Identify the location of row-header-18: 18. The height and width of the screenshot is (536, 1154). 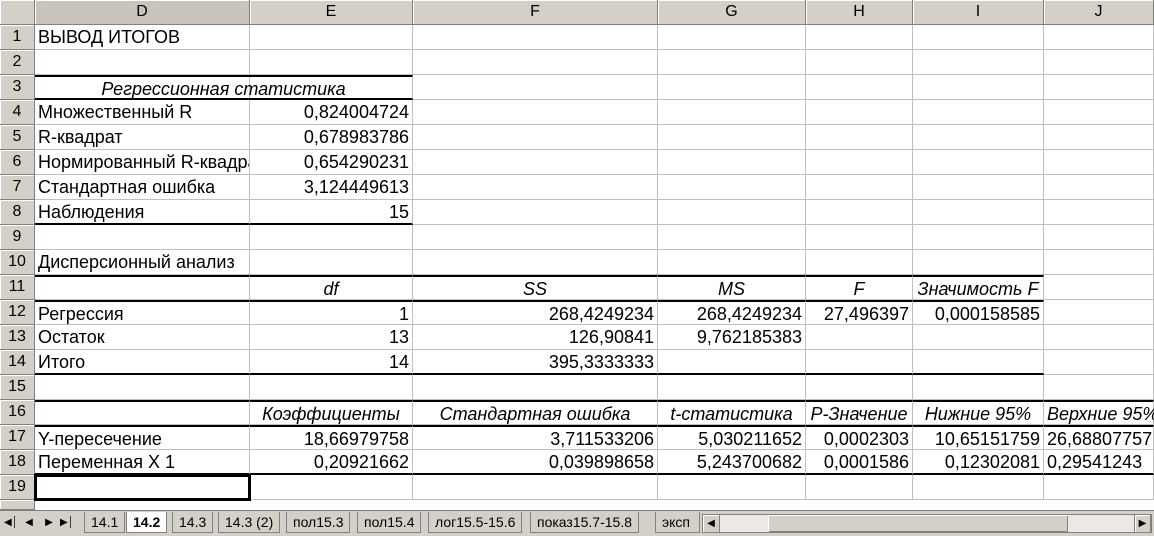
(17, 462).